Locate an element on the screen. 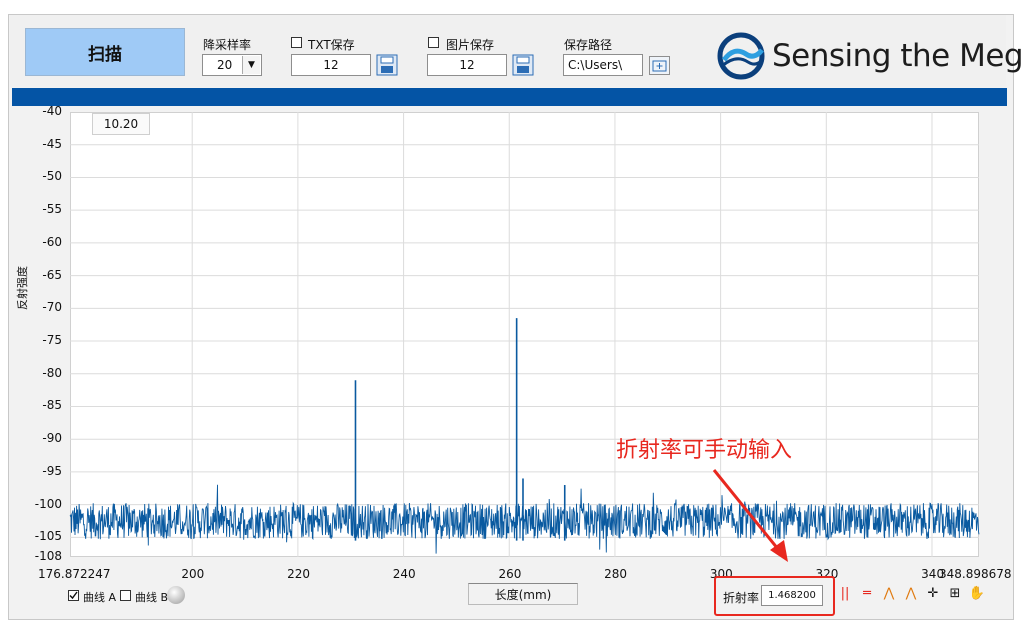 This screenshot has height=628, width=1024. txt-save-label: TXT保存 is located at coordinates (331, 45).